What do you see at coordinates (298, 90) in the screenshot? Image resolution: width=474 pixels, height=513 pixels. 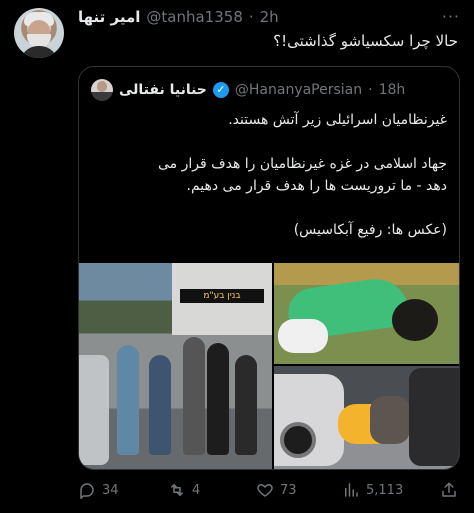 I see `quote-author-handle: @HananyaPersian` at bounding box center [298, 90].